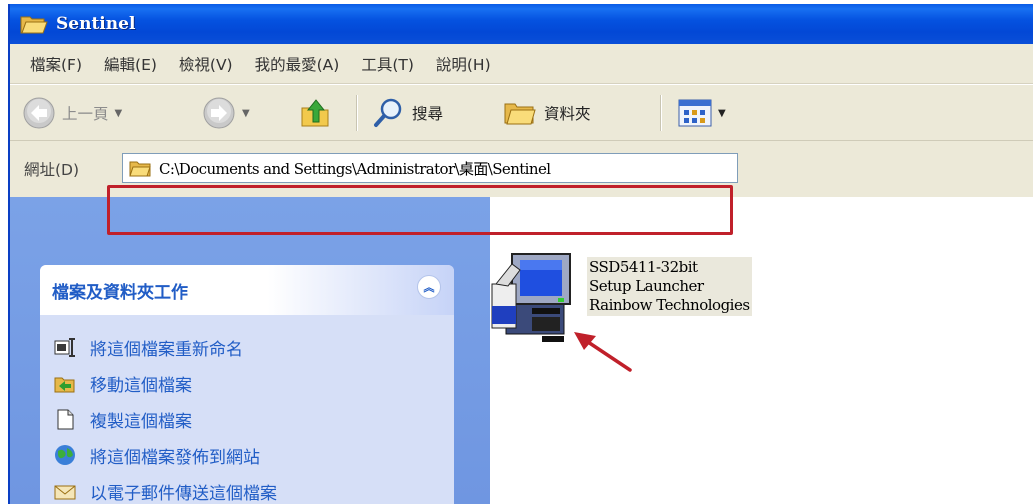 The image size is (1033, 504). I want to click on task-panel-header: 檔案及資料夾工作 ︽, so click(247, 290).